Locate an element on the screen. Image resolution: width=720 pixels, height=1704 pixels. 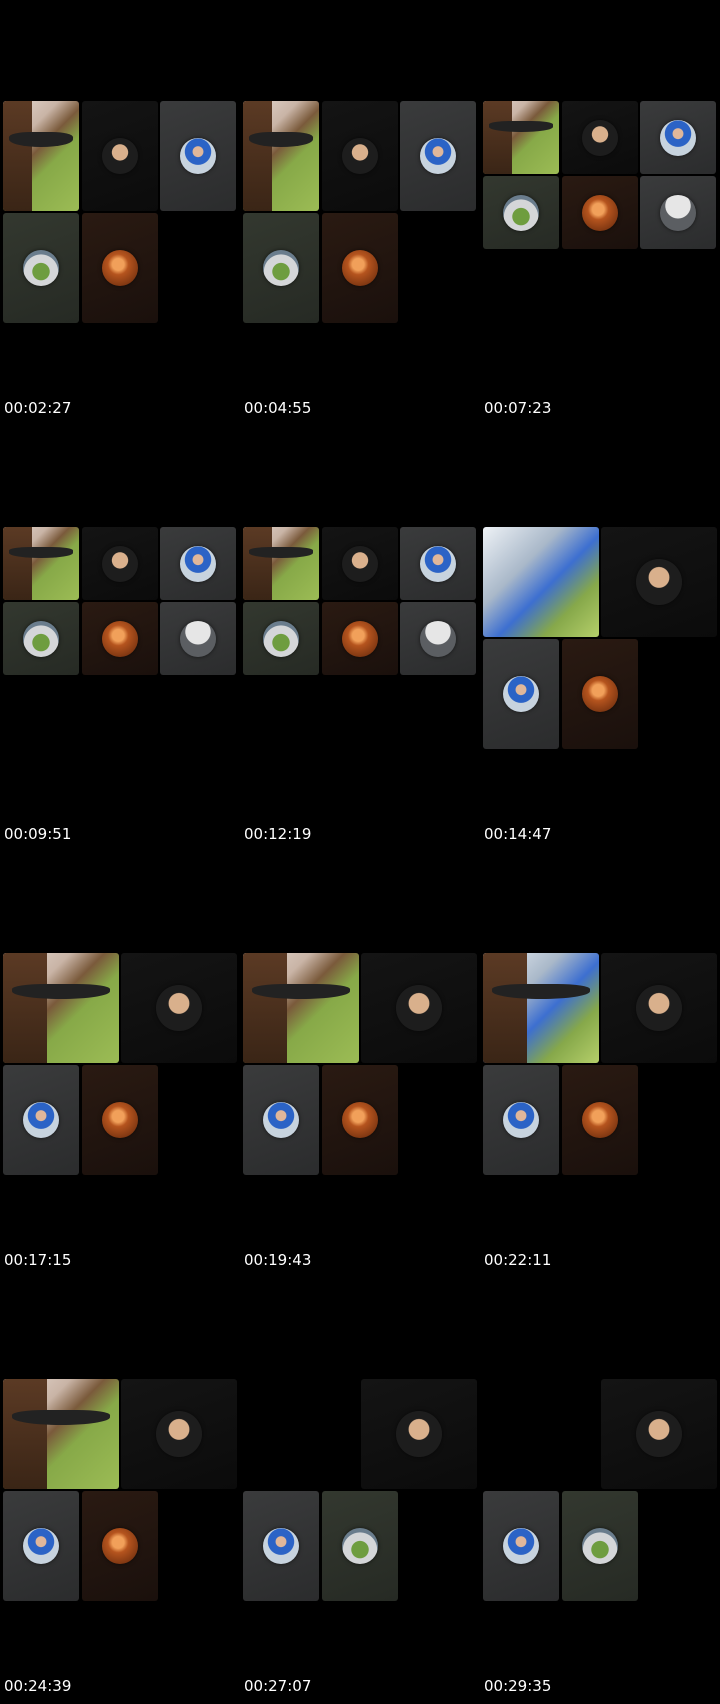
frame-7: 00:17:15 is located at coordinates (120, 1065).